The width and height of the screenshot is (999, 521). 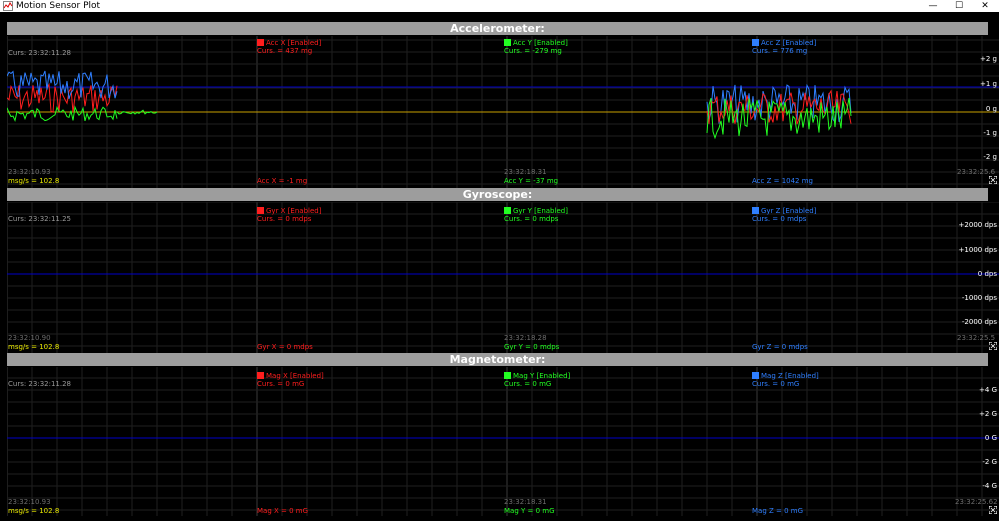 I want to click on status-strip, so click(x=499, y=518).